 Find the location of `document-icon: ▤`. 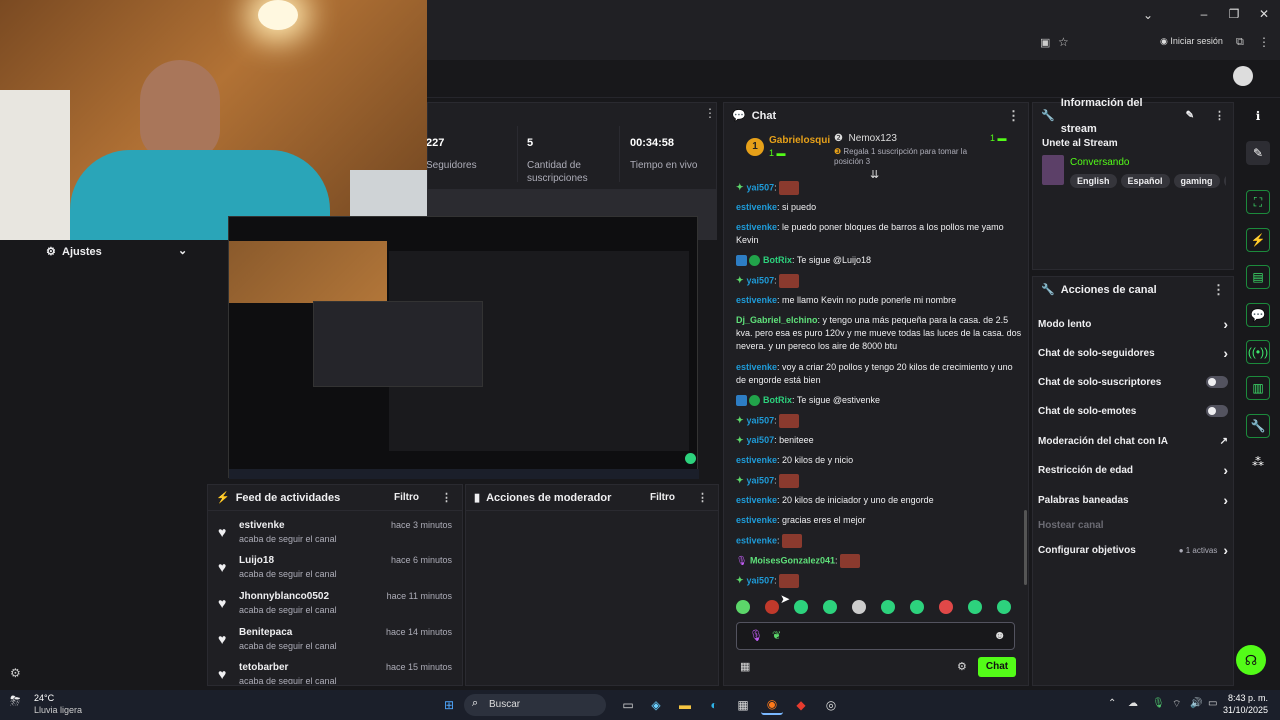

document-icon: ▤ is located at coordinates (1258, 277).